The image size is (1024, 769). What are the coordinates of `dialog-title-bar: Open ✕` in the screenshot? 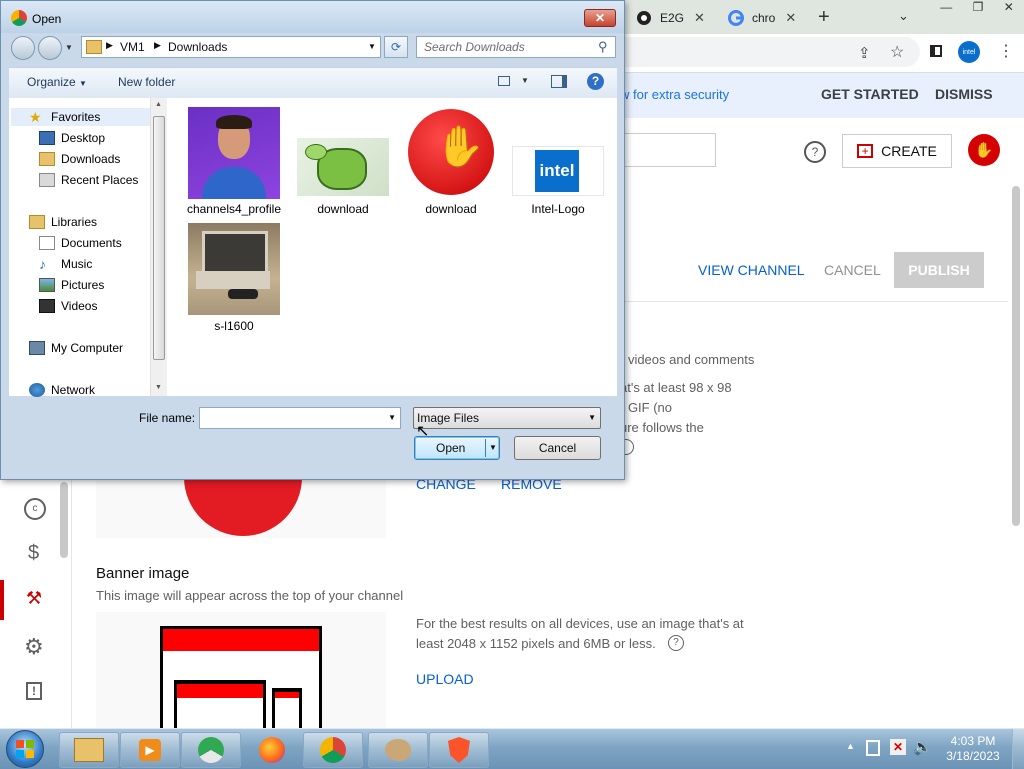 It's located at (312, 17).